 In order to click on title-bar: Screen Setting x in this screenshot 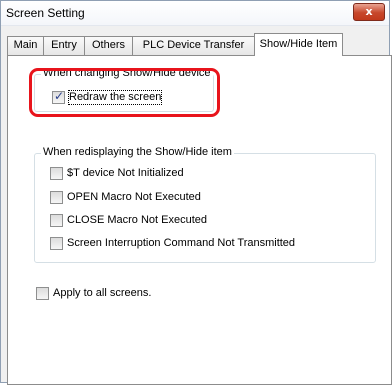, I will do `click(195, 13)`.